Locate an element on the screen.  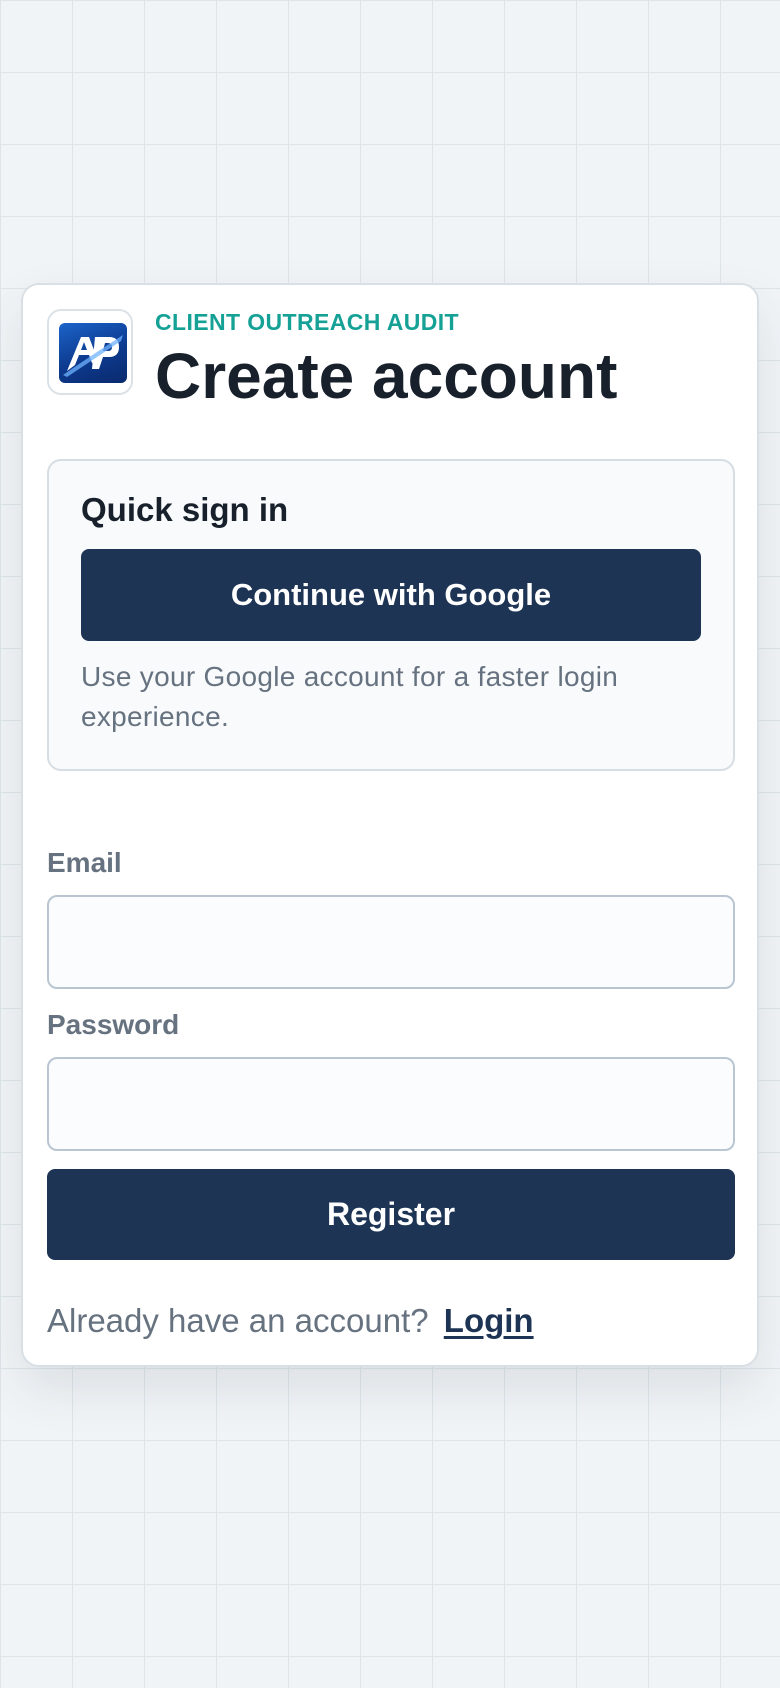
logo-container is located at coordinates (90, 352).